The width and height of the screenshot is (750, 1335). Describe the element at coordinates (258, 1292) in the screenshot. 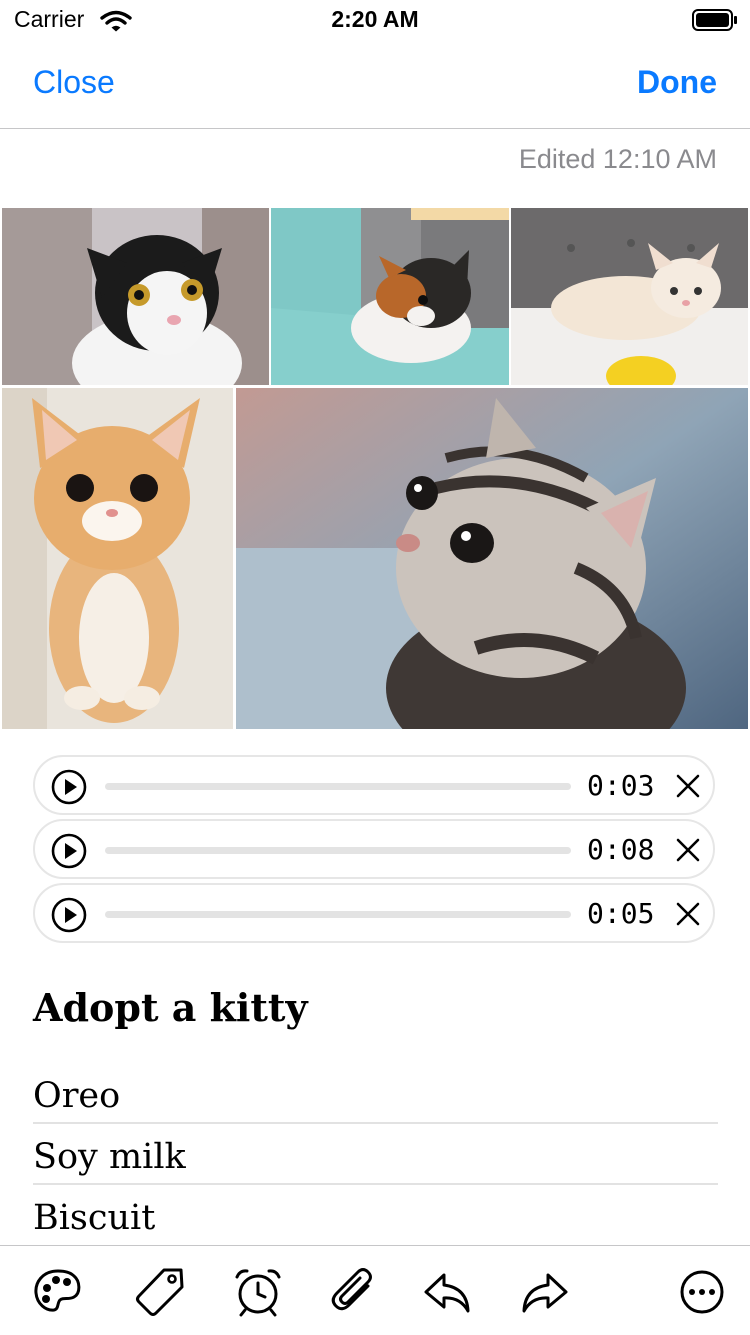

I see `alarm-clock-icon` at that location.